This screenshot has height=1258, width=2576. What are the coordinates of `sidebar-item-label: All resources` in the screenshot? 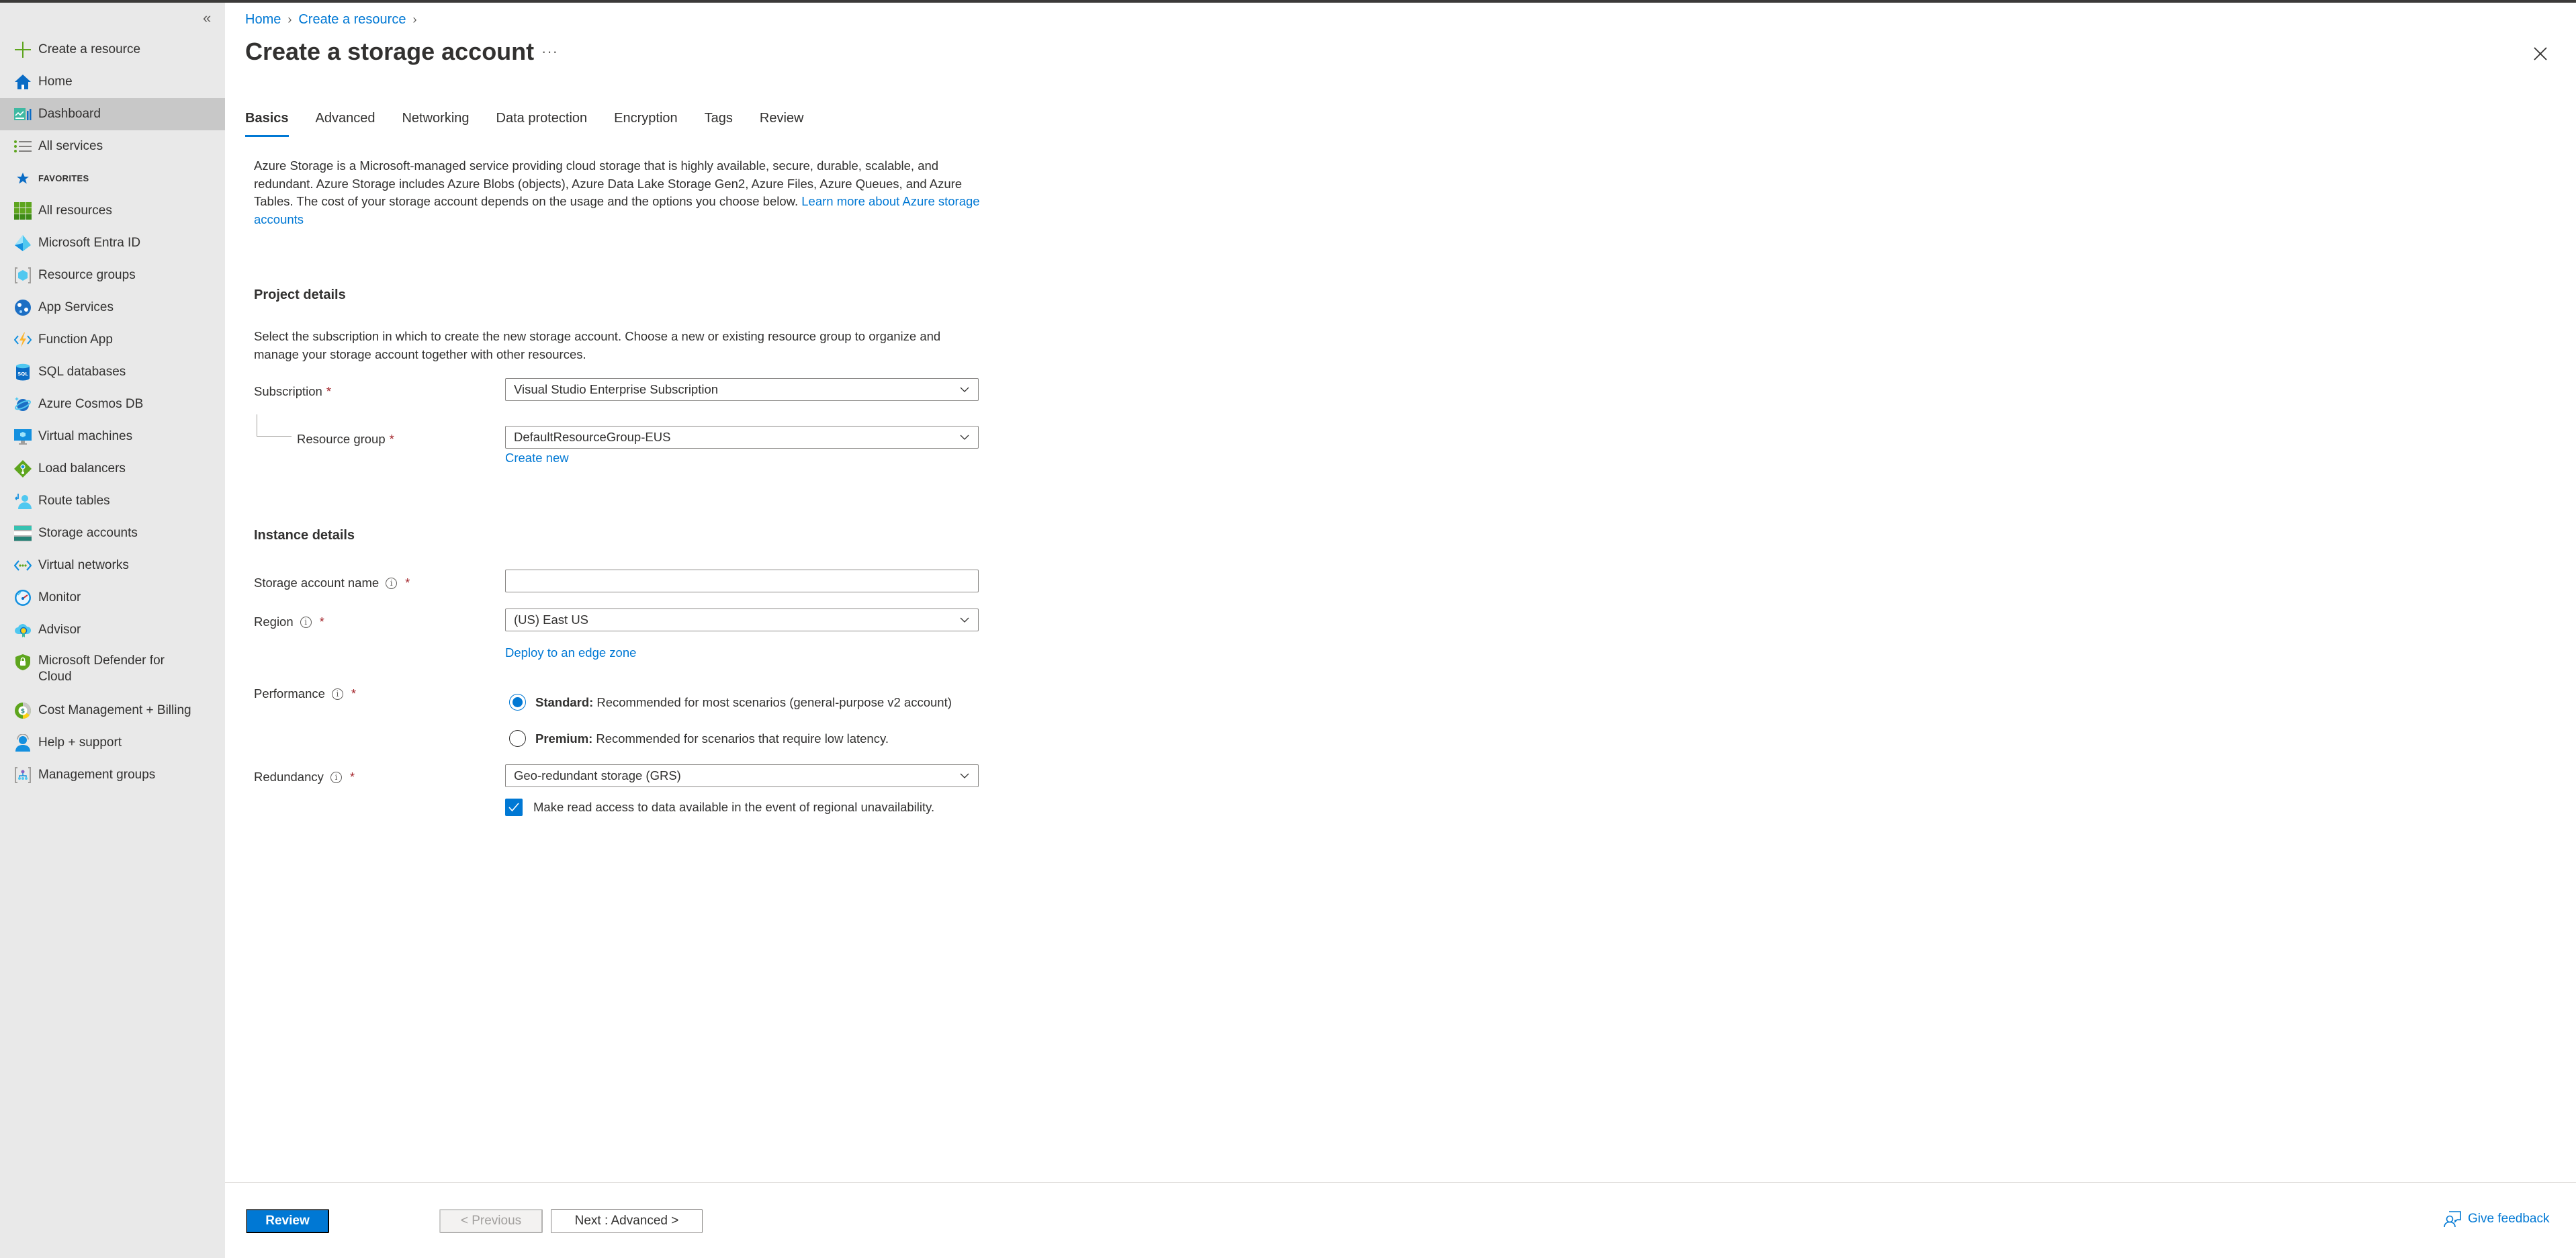 It's located at (75, 211).